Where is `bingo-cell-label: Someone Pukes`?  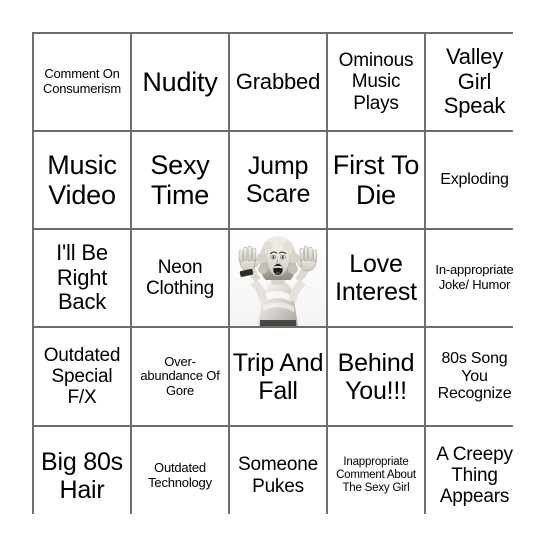
bingo-cell-label: Someone Pukes is located at coordinates (278, 475).